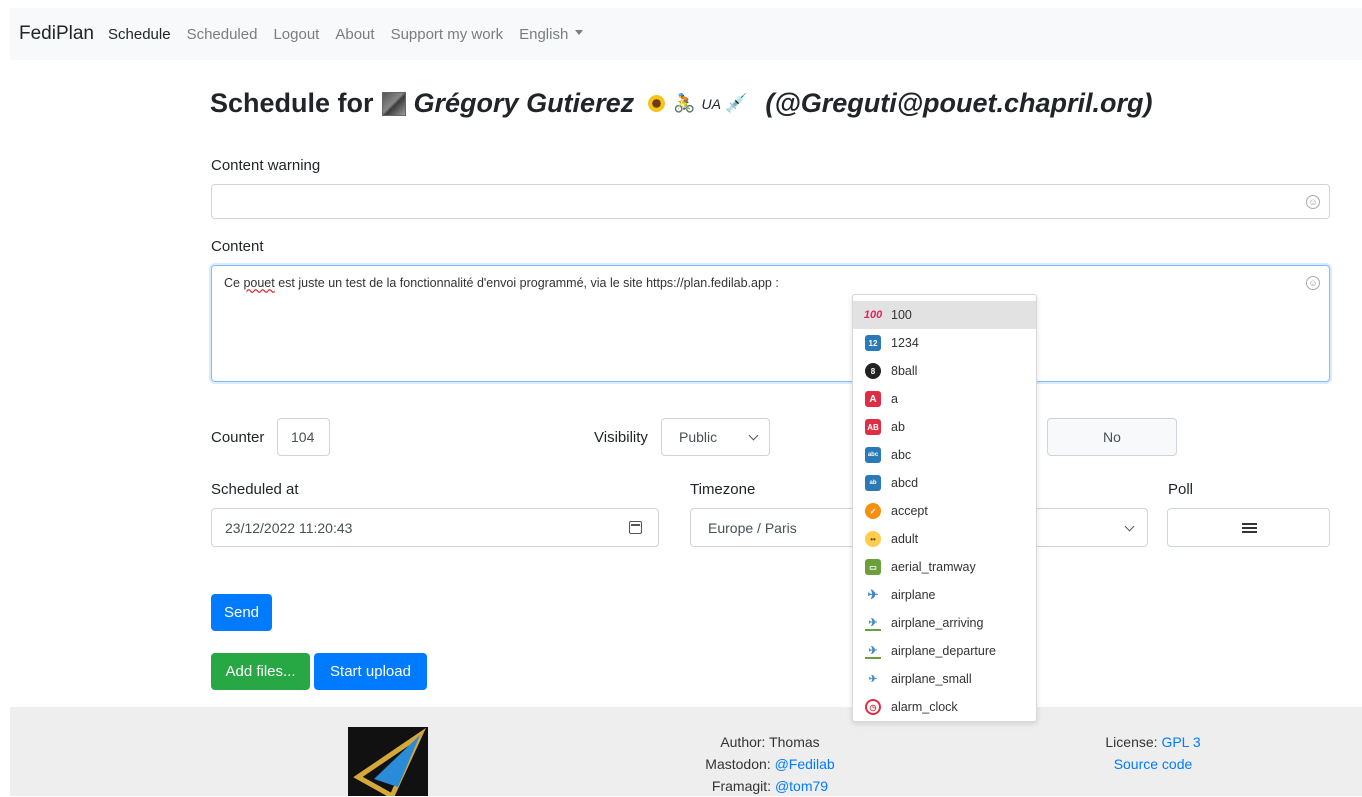 The width and height of the screenshot is (1362, 797). Describe the element at coordinates (698, 437) in the screenshot. I see `visibility-value: Public` at that location.